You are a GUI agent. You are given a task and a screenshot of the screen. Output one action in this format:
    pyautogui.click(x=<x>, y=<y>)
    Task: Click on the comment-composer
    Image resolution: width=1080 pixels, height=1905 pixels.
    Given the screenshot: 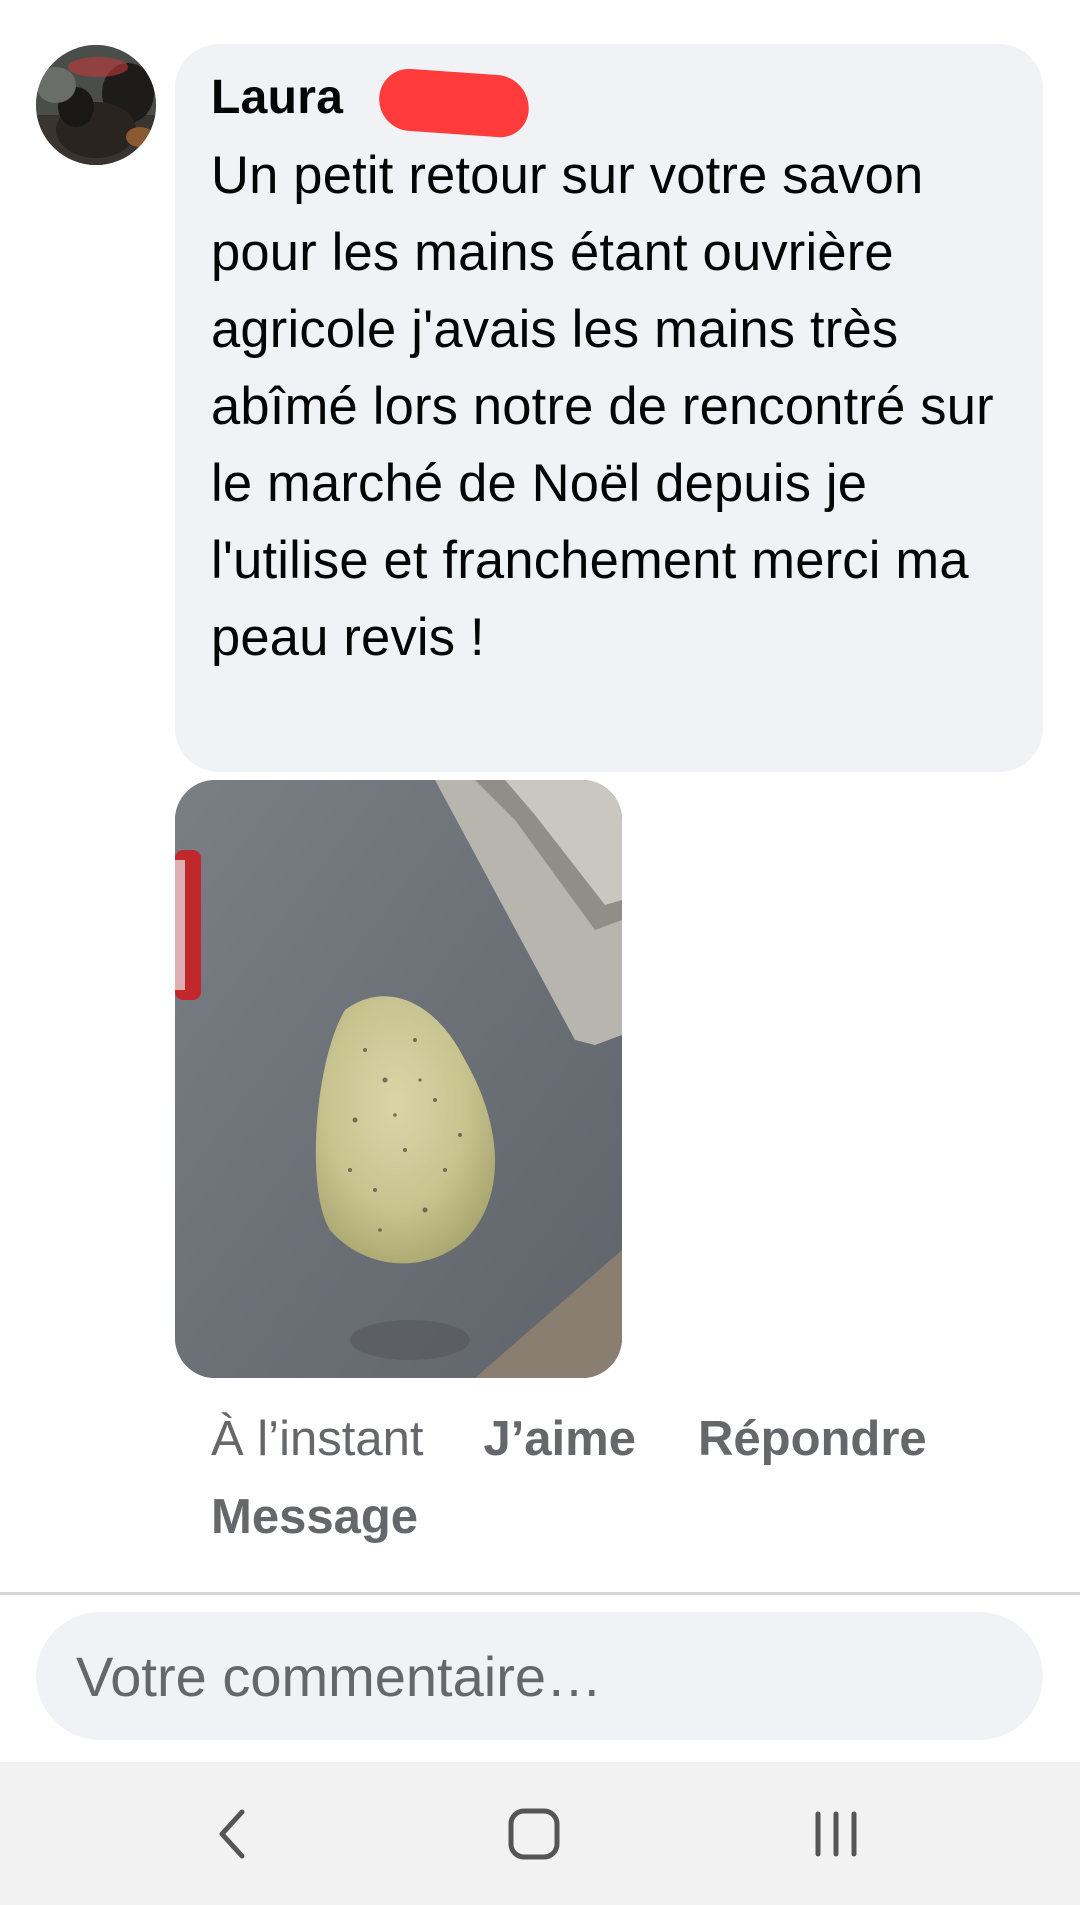 What is the action you would take?
    pyautogui.click(x=539, y=1676)
    